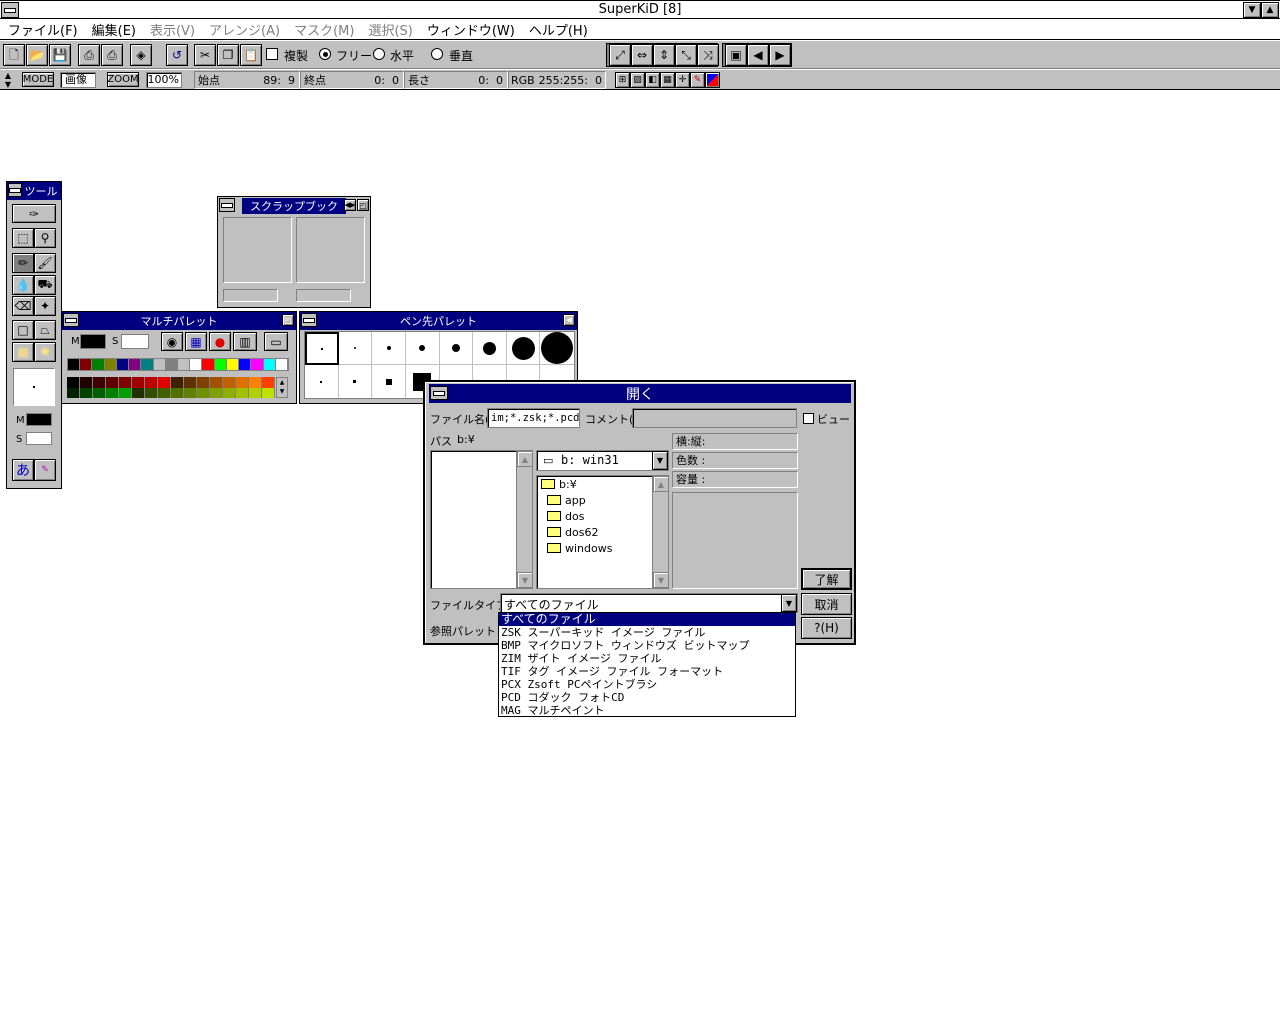  What do you see at coordinates (602, 550) in the screenshot?
I see `dir-item-windows: windows` at bounding box center [602, 550].